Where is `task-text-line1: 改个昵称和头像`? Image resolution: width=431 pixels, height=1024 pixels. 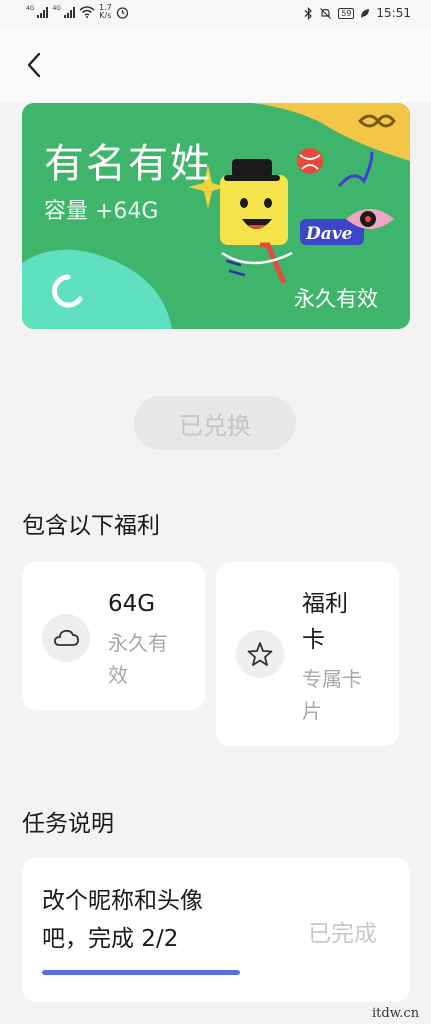
task-text-line1: 改个昵称和头像 is located at coordinates (122, 901).